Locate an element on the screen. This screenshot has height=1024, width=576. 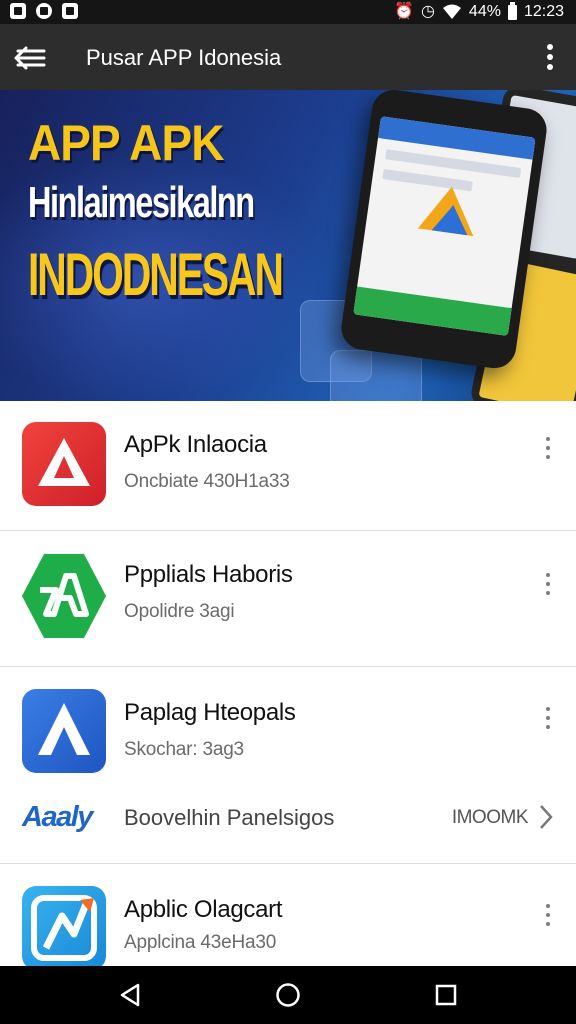
status-bar: ⏰ ◷ 44% 12:23 is located at coordinates (288, 12).